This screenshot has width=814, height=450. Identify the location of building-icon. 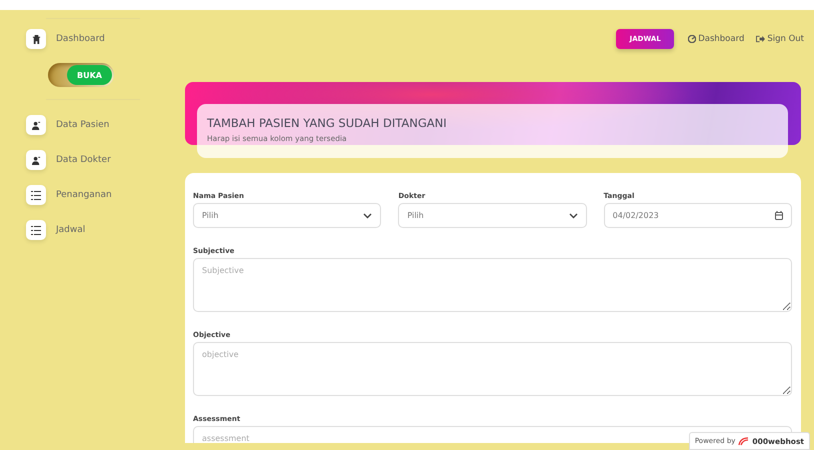
(36, 39).